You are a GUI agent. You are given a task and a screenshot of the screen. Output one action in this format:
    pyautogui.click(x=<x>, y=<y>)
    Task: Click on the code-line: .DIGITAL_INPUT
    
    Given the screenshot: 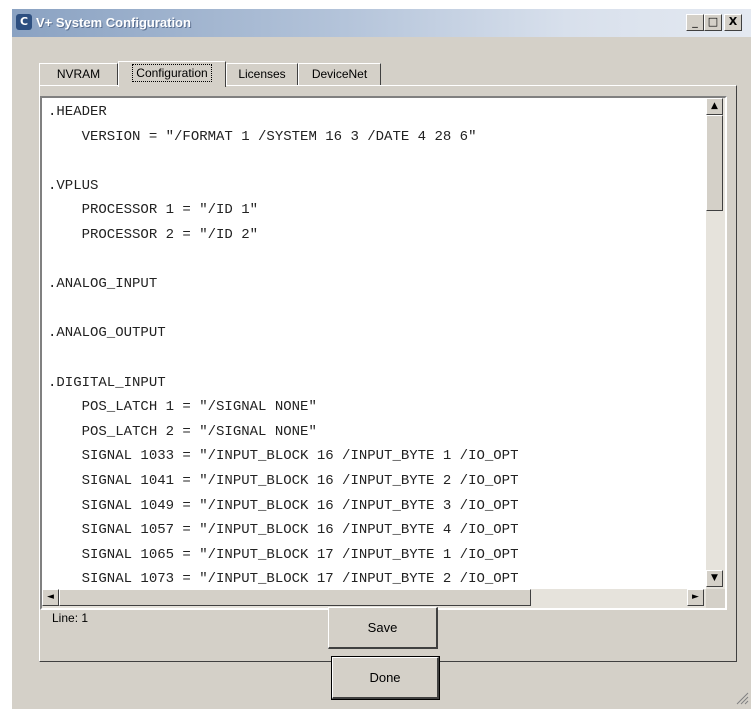 What is the action you would take?
    pyautogui.click(x=107, y=382)
    